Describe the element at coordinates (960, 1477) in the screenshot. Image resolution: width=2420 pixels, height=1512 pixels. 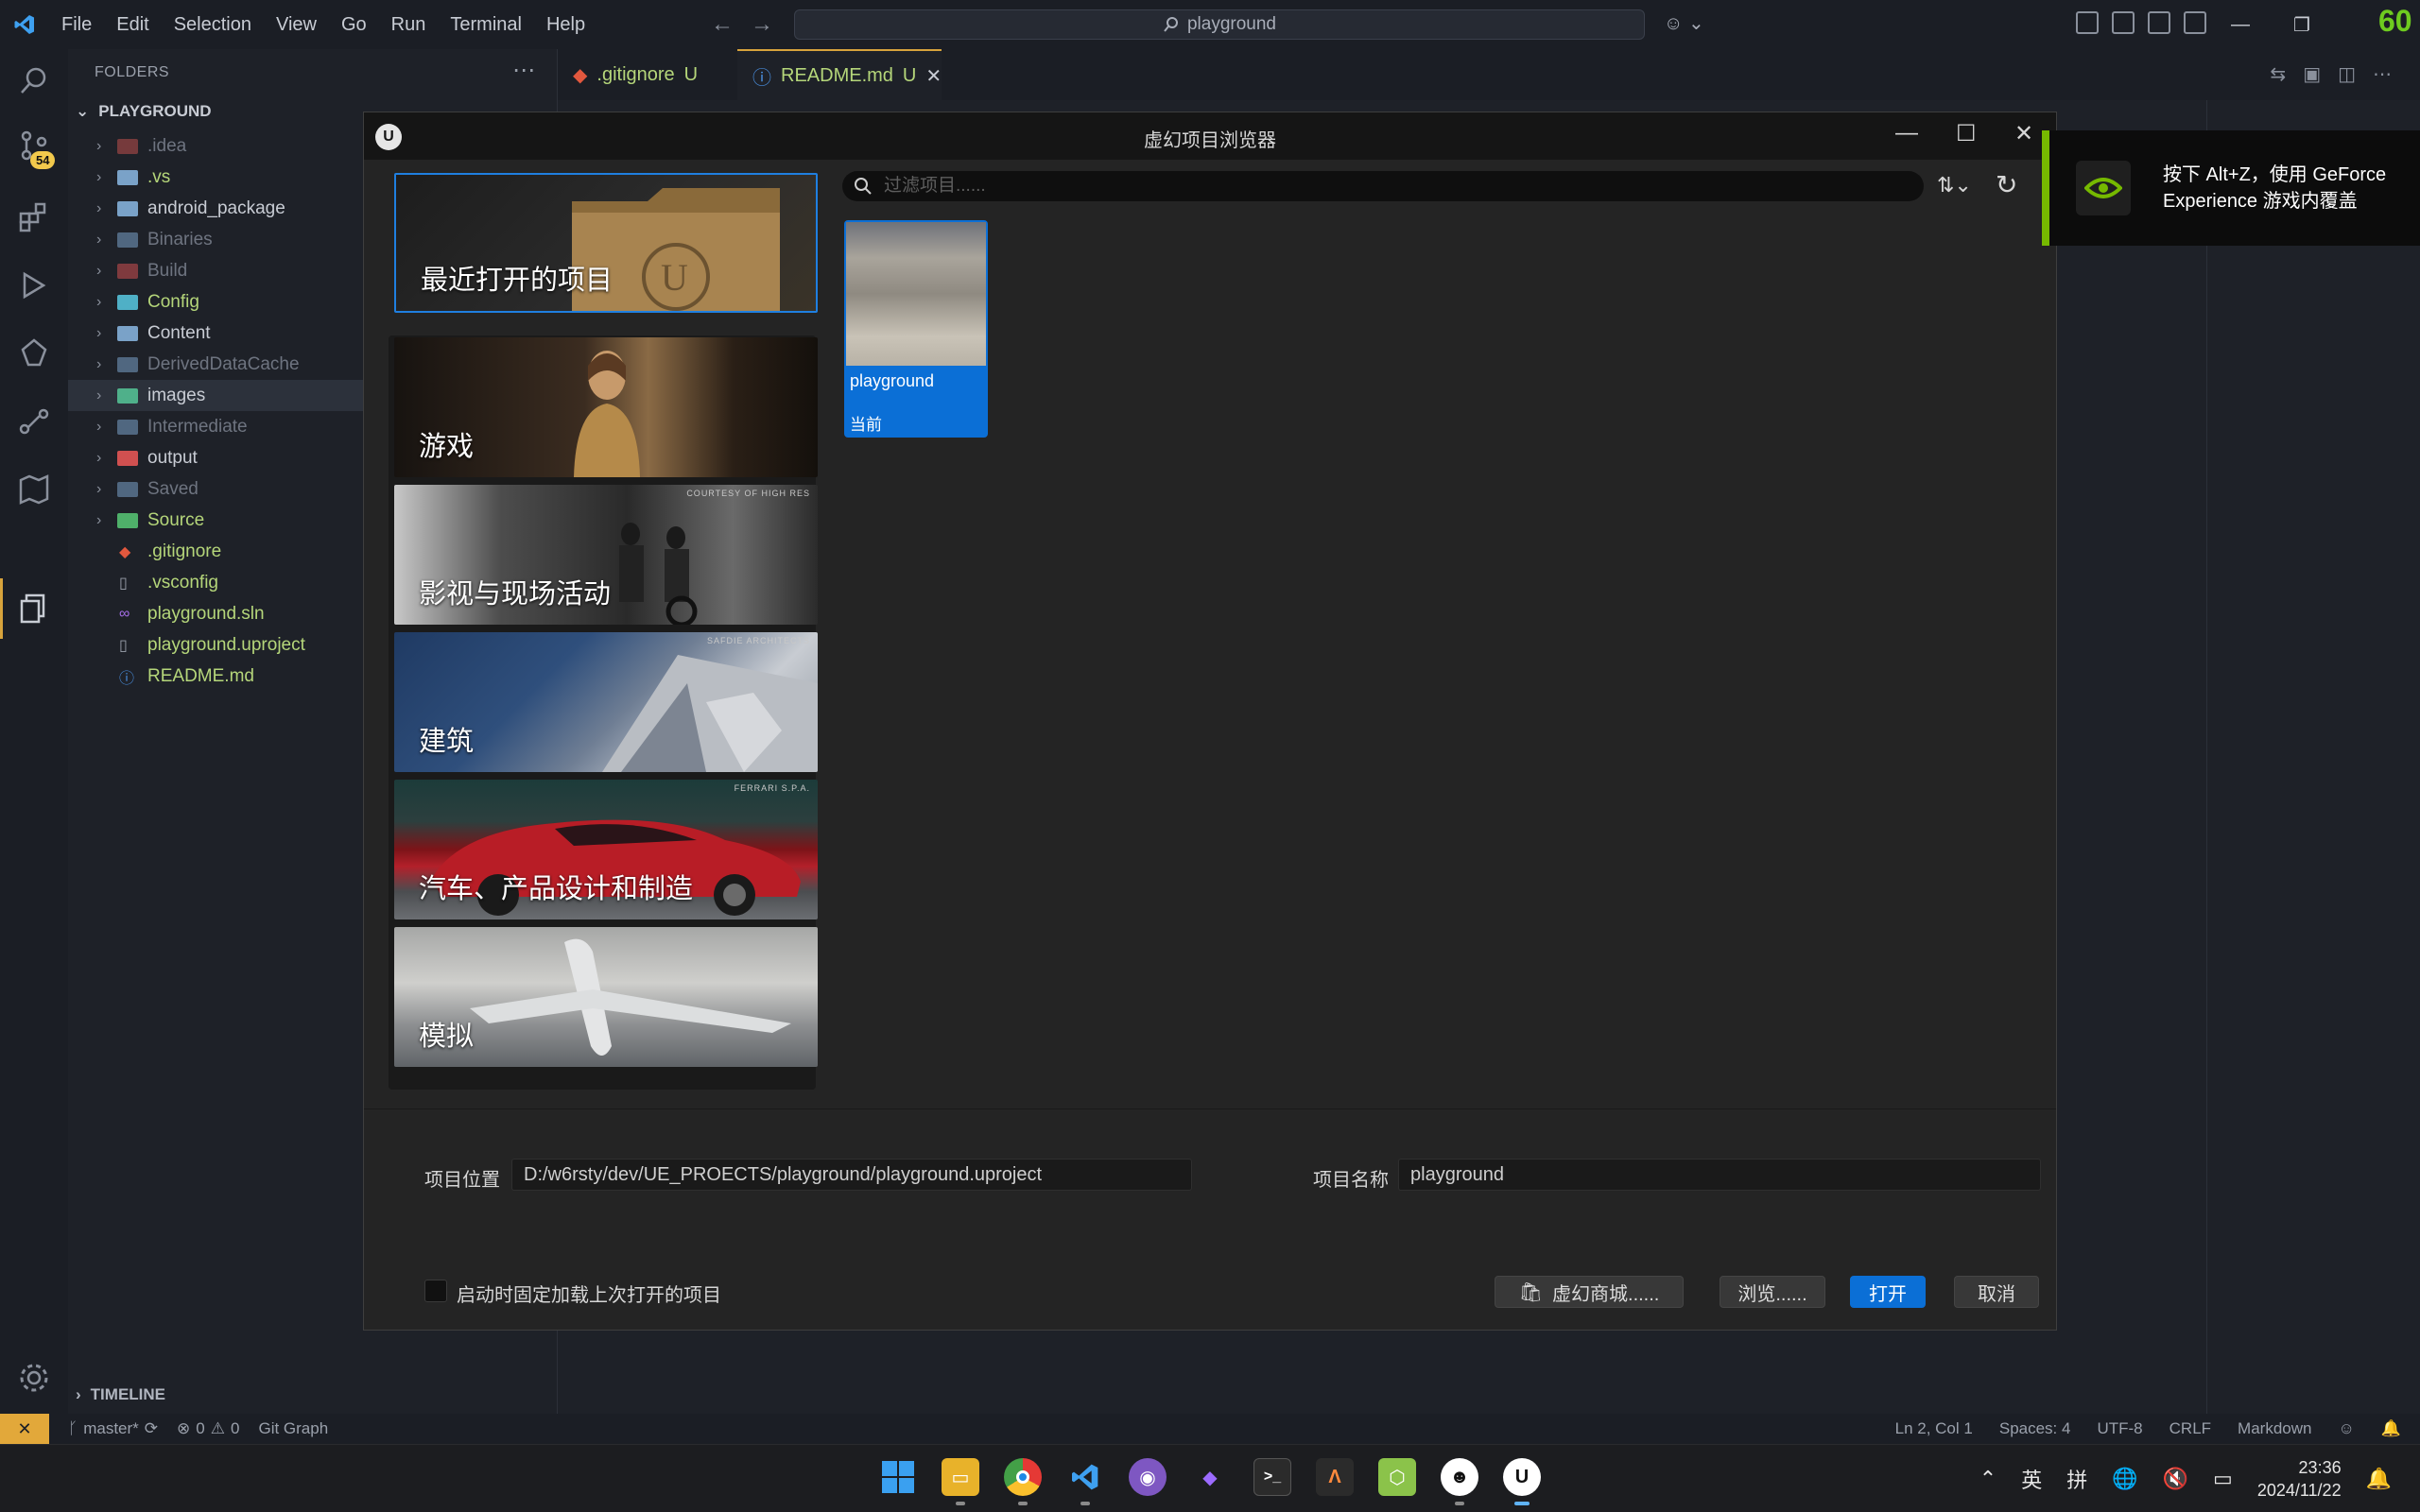
I see `file-explorer-icon: ▭` at that location.